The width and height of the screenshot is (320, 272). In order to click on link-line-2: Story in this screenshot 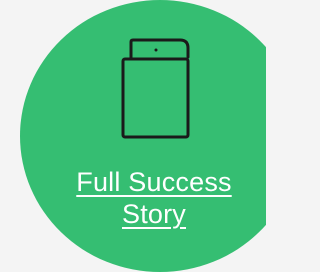, I will do `click(154, 214)`.